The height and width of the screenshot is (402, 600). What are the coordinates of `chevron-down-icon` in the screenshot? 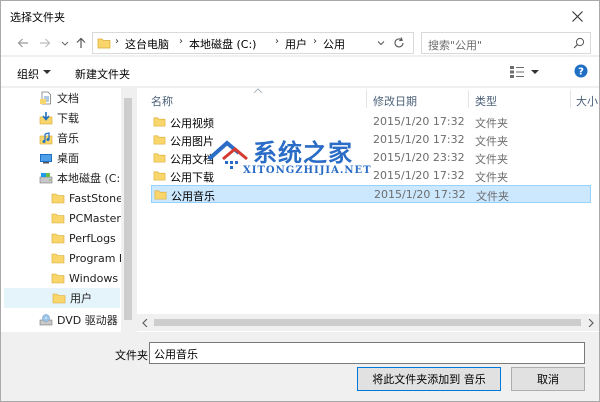 It's located at (65, 43).